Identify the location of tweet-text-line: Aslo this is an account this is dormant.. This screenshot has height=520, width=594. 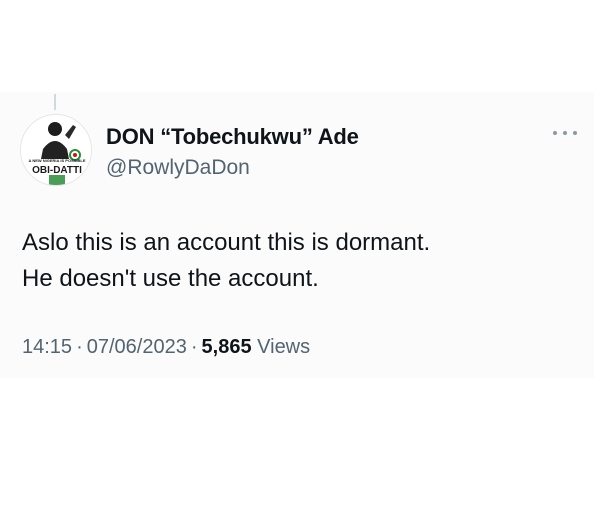
(226, 242).